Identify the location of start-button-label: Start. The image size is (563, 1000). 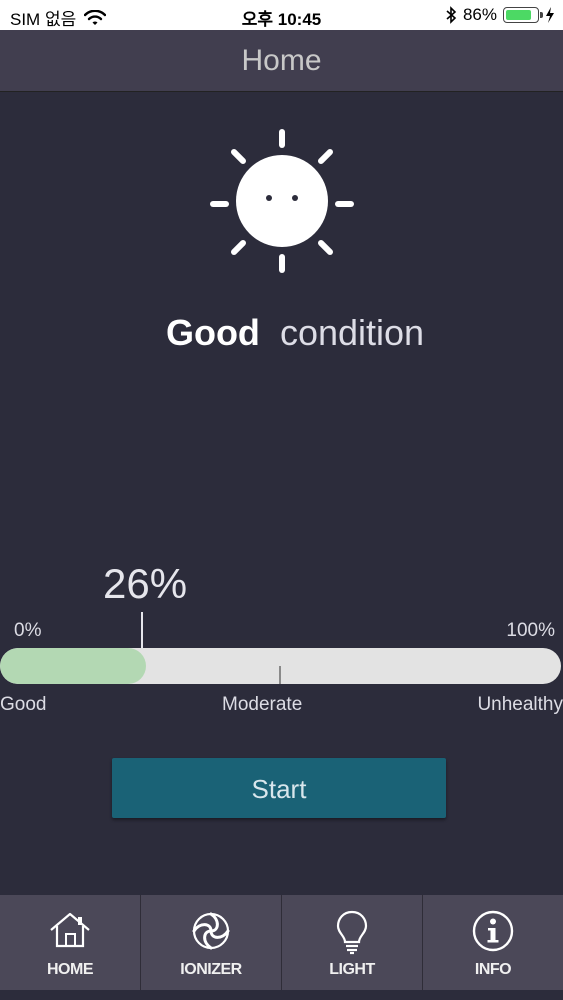
(279, 789).